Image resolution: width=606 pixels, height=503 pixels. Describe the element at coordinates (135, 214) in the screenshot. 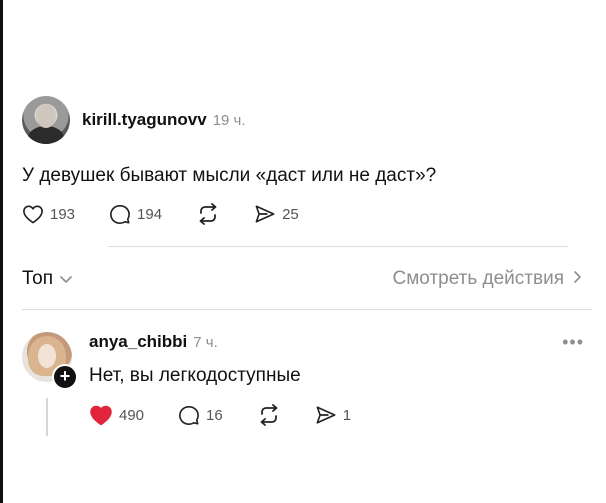

I see `comment-button: 194` at that location.